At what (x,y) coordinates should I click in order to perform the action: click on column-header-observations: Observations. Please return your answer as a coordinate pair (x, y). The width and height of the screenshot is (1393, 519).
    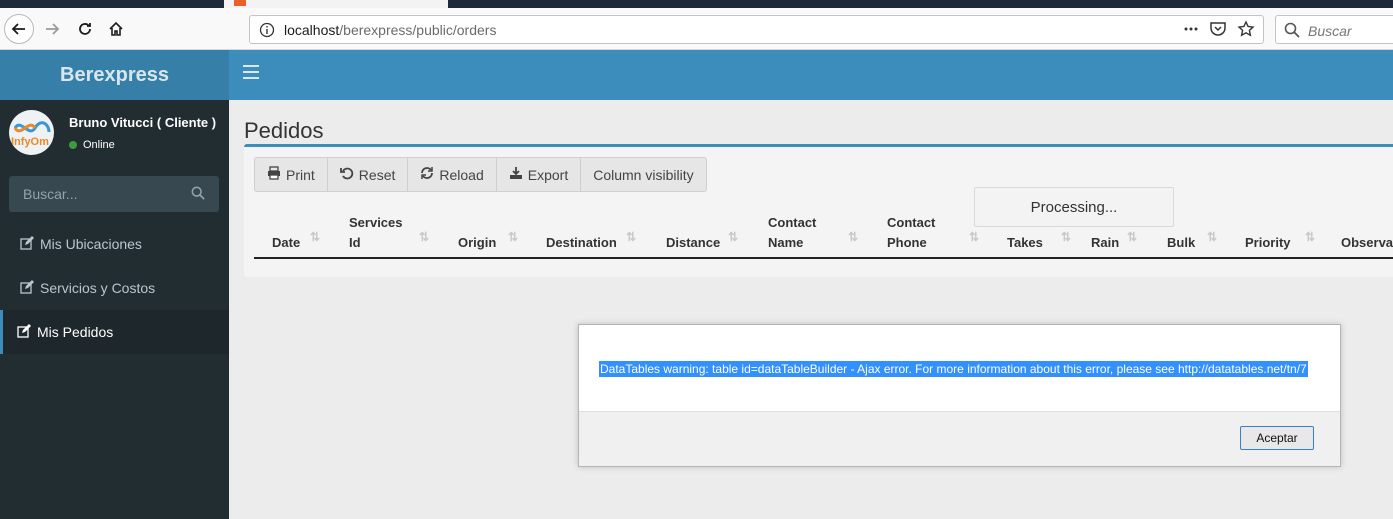
    Looking at the image, I should click on (1367, 233).